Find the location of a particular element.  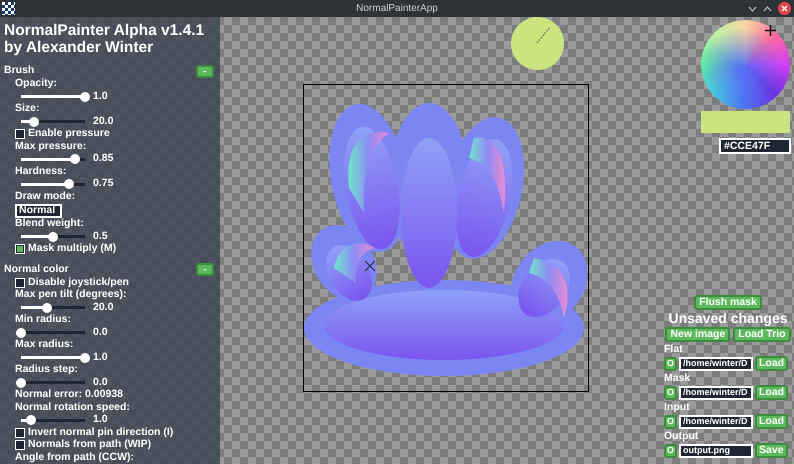

checkbox-label: Enable pressure is located at coordinates (69, 134).